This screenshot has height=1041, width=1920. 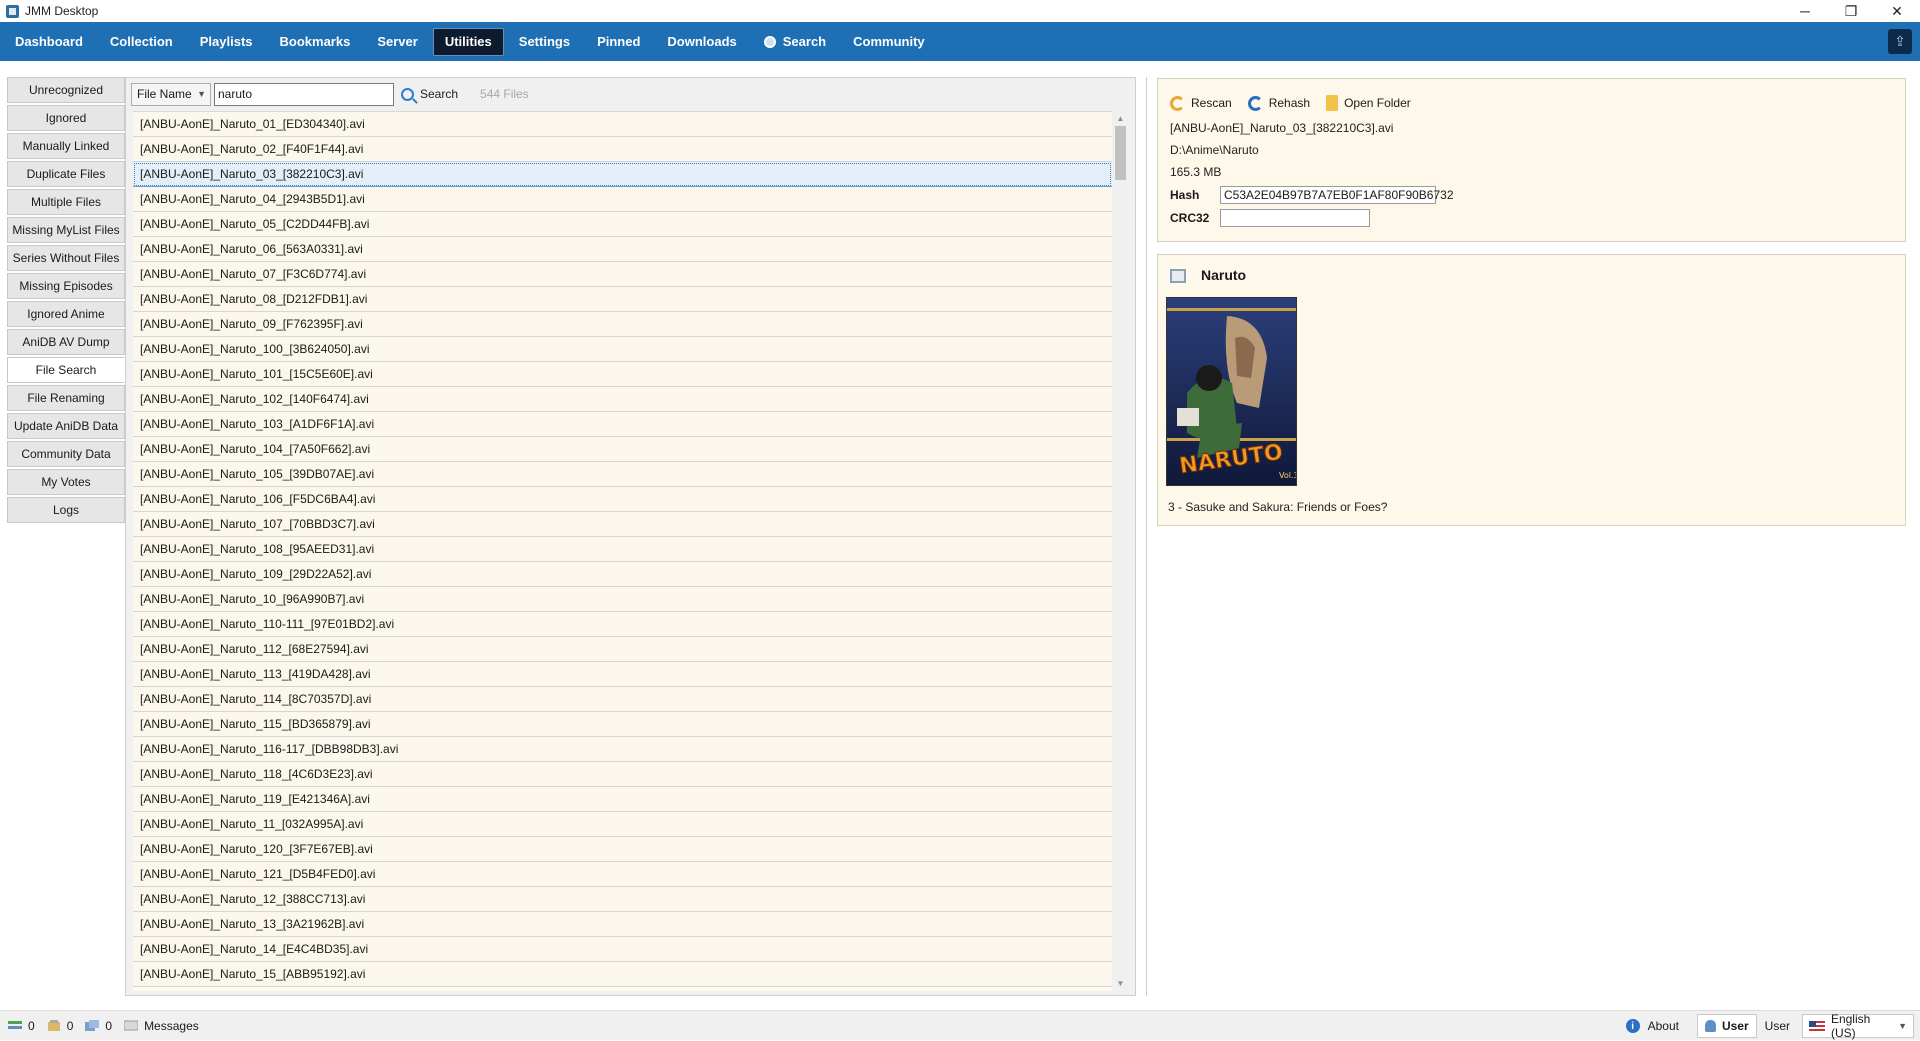 What do you see at coordinates (60, 1026) in the screenshot?
I see `hash-queue-status: 0` at bounding box center [60, 1026].